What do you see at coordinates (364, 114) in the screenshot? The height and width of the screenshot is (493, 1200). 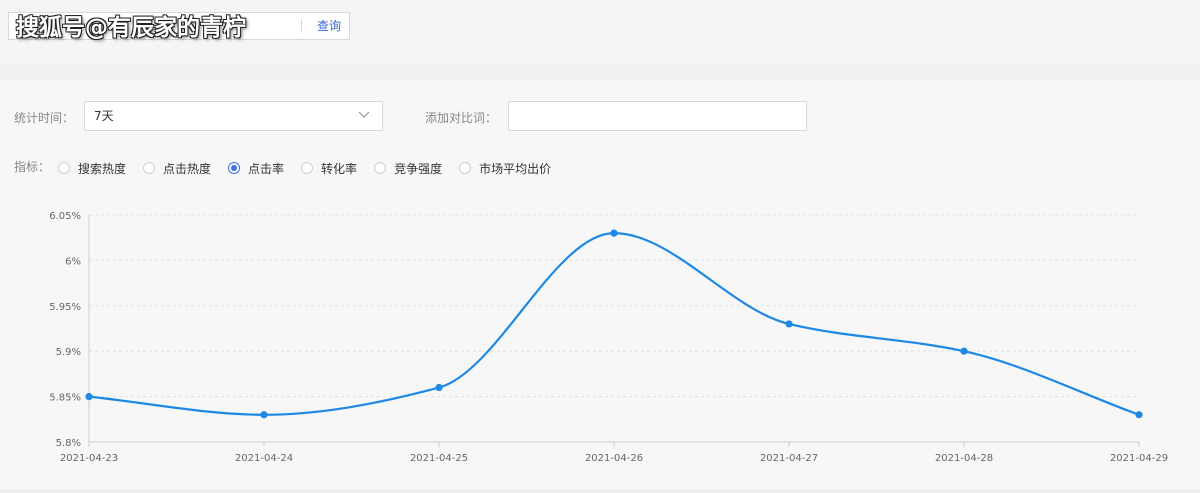 I see `chevron-down-icon` at bounding box center [364, 114].